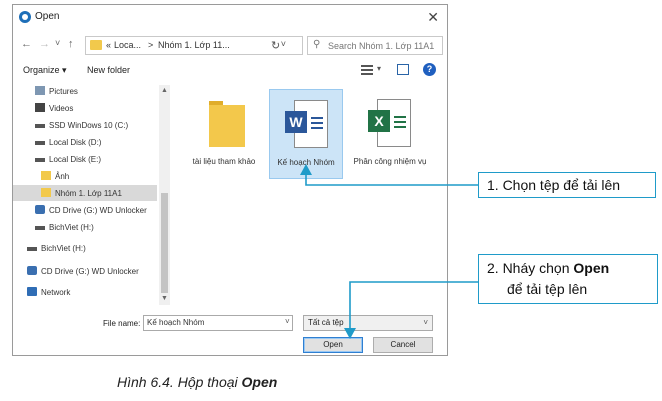 The width and height of the screenshot is (662, 401). I want to click on sidebar-item-label: Videos, so click(61, 108).